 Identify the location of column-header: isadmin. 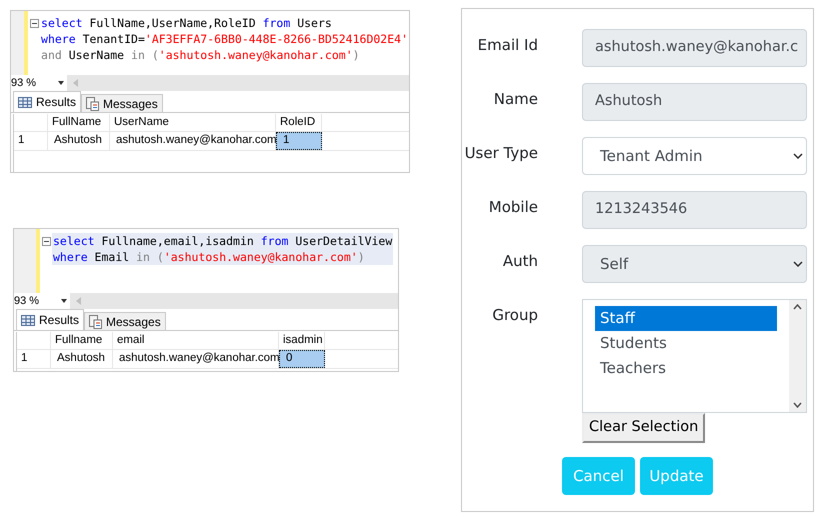
(302, 340).